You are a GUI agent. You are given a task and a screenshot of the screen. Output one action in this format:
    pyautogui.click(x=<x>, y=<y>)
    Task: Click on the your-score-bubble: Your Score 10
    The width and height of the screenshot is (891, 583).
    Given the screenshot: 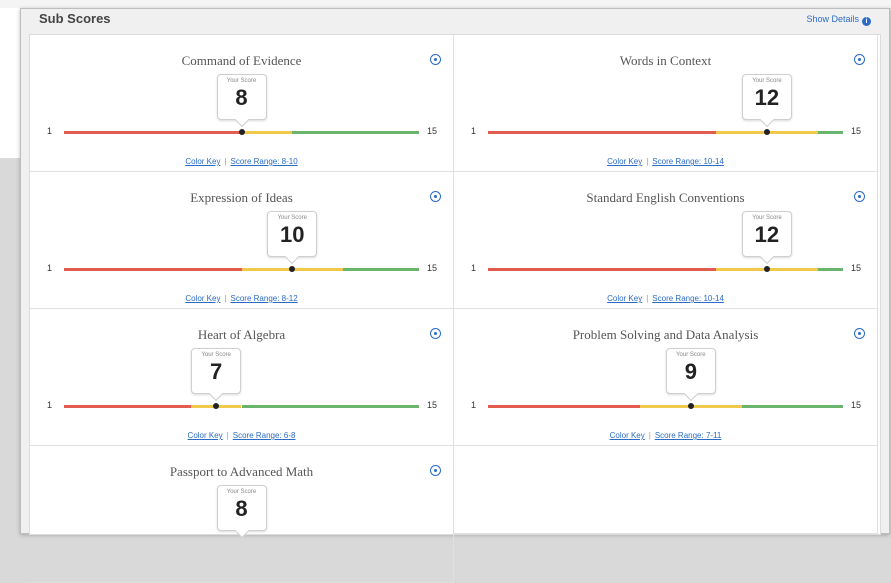 What is the action you would take?
    pyautogui.click(x=292, y=234)
    